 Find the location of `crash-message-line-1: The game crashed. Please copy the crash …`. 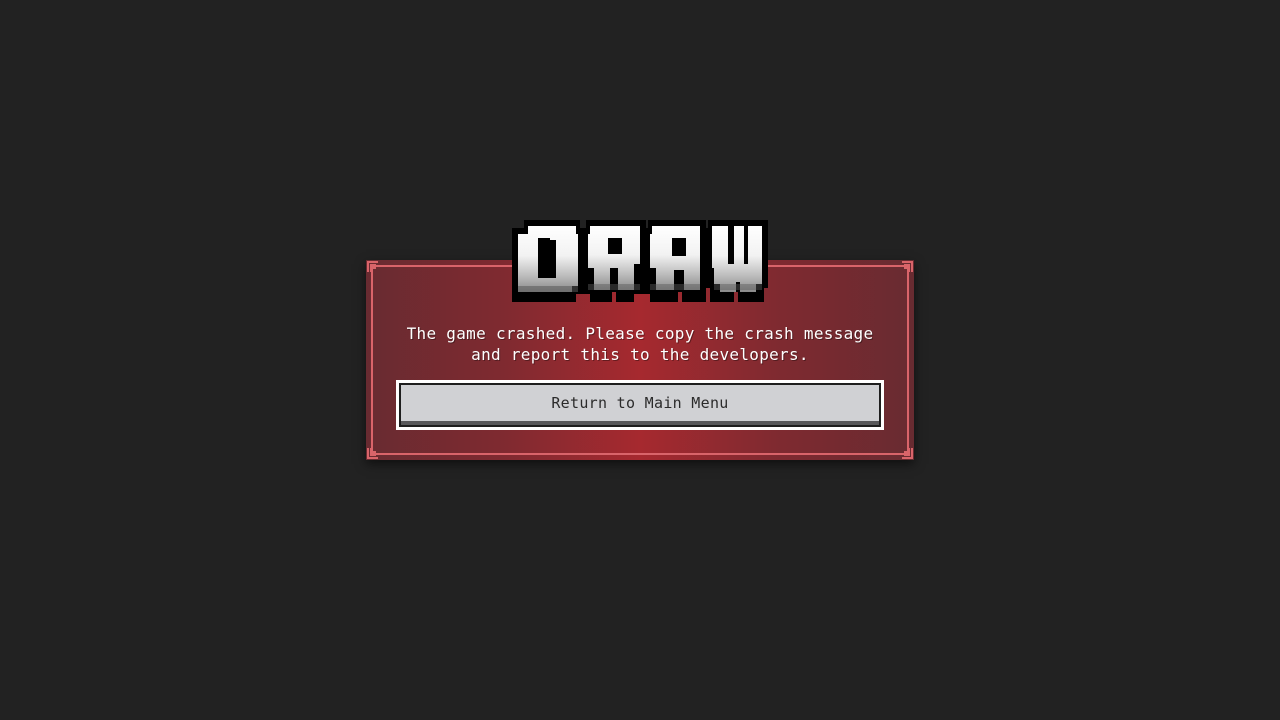

crash-message-line-1: The game crashed. Please copy the crash … is located at coordinates (640, 333).